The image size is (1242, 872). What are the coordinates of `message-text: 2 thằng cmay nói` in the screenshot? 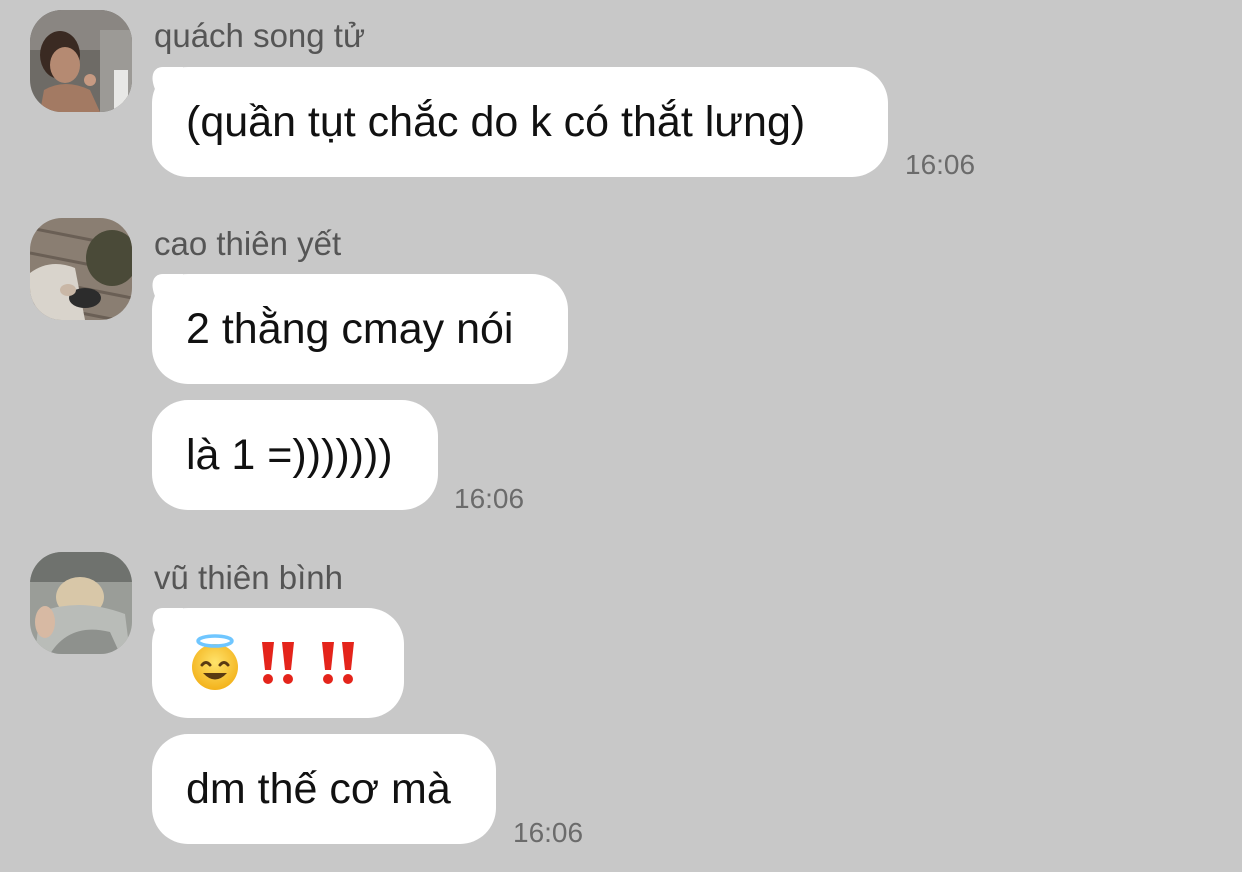 It's located at (350, 328).